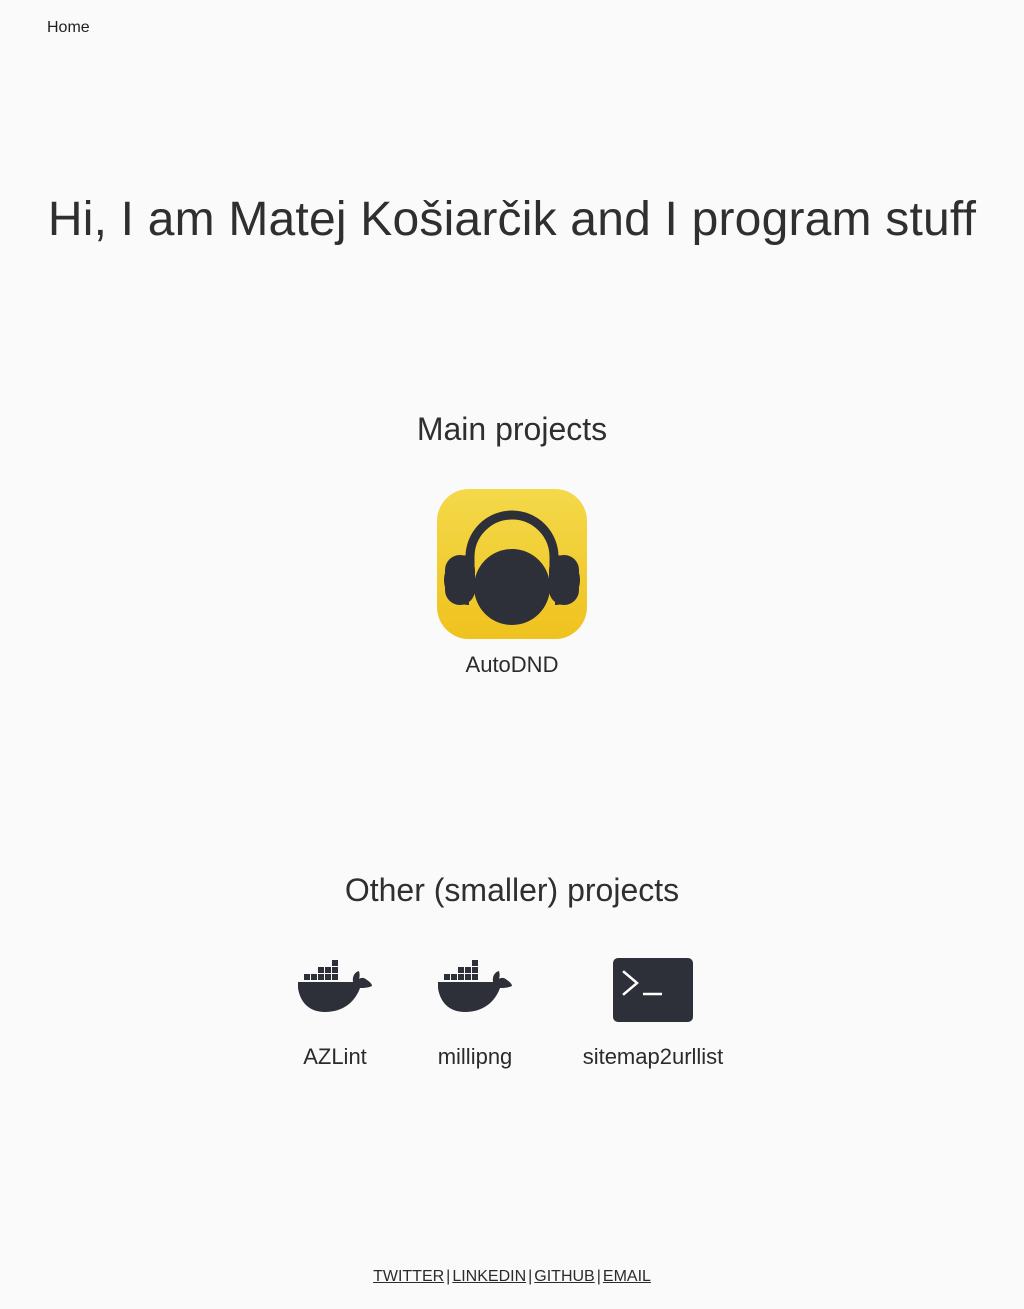 The image size is (1024, 1309). Describe the element at coordinates (512, 564) in the screenshot. I see `headphones-app-icon` at that location.